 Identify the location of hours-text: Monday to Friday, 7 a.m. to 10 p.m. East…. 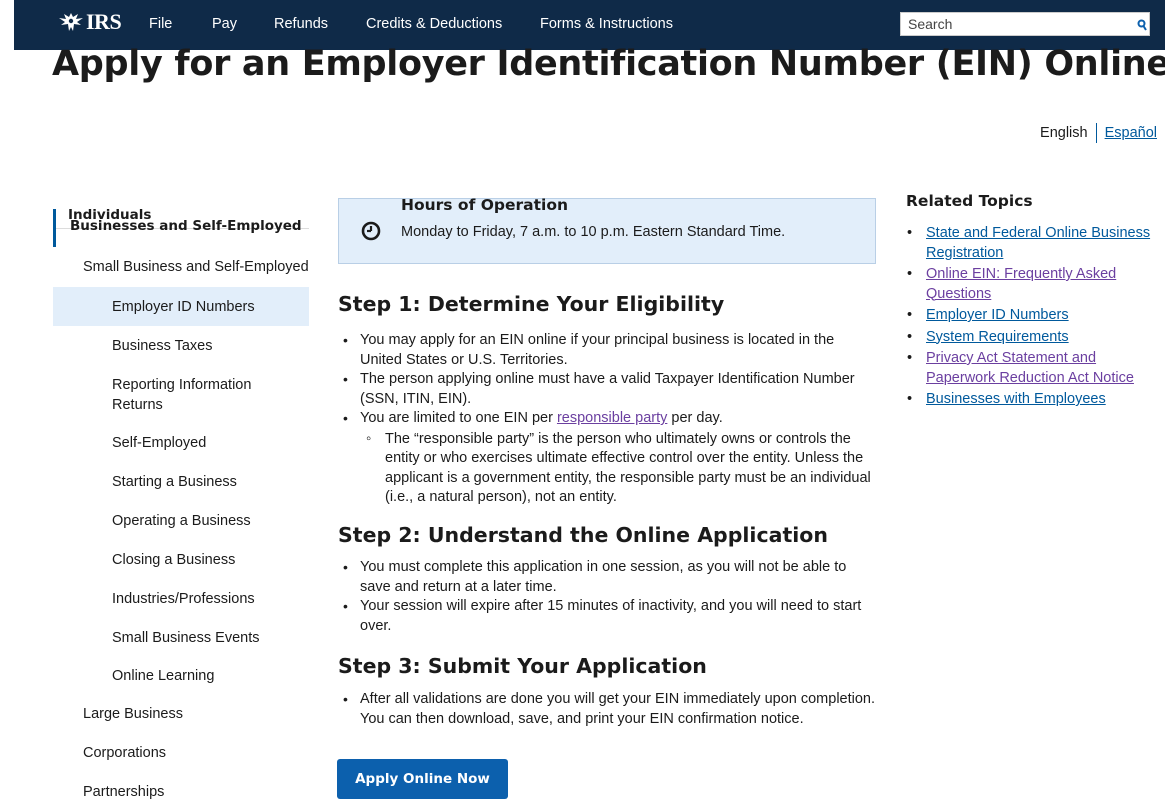
(593, 232).